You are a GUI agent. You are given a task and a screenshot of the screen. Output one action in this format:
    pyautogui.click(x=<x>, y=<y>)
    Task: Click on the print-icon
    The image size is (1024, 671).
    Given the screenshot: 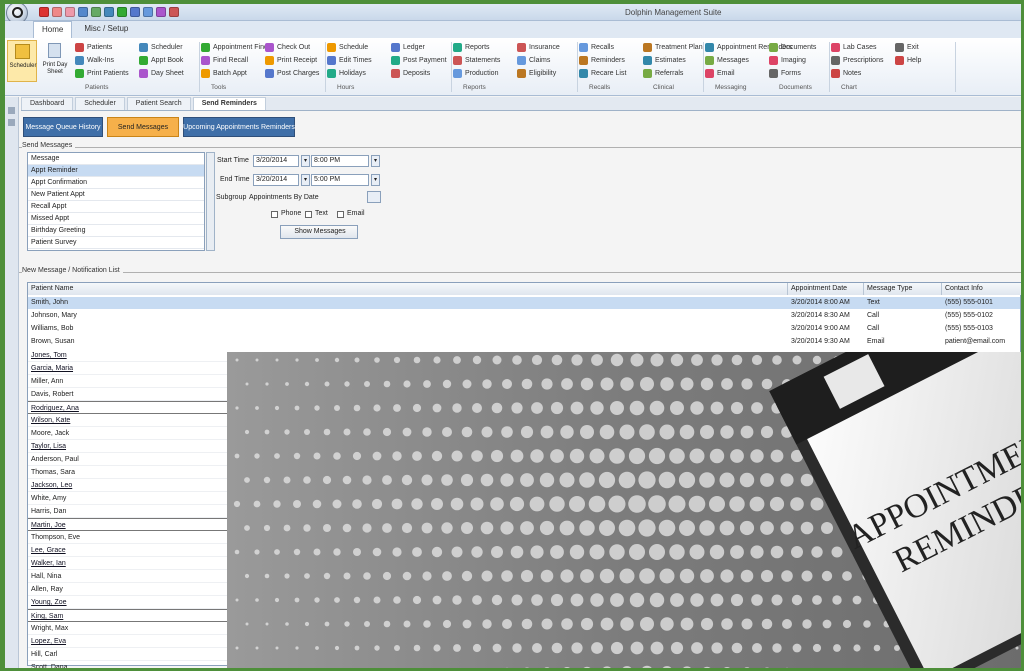 What is the action you would take?
    pyautogui.click(x=109, y=12)
    